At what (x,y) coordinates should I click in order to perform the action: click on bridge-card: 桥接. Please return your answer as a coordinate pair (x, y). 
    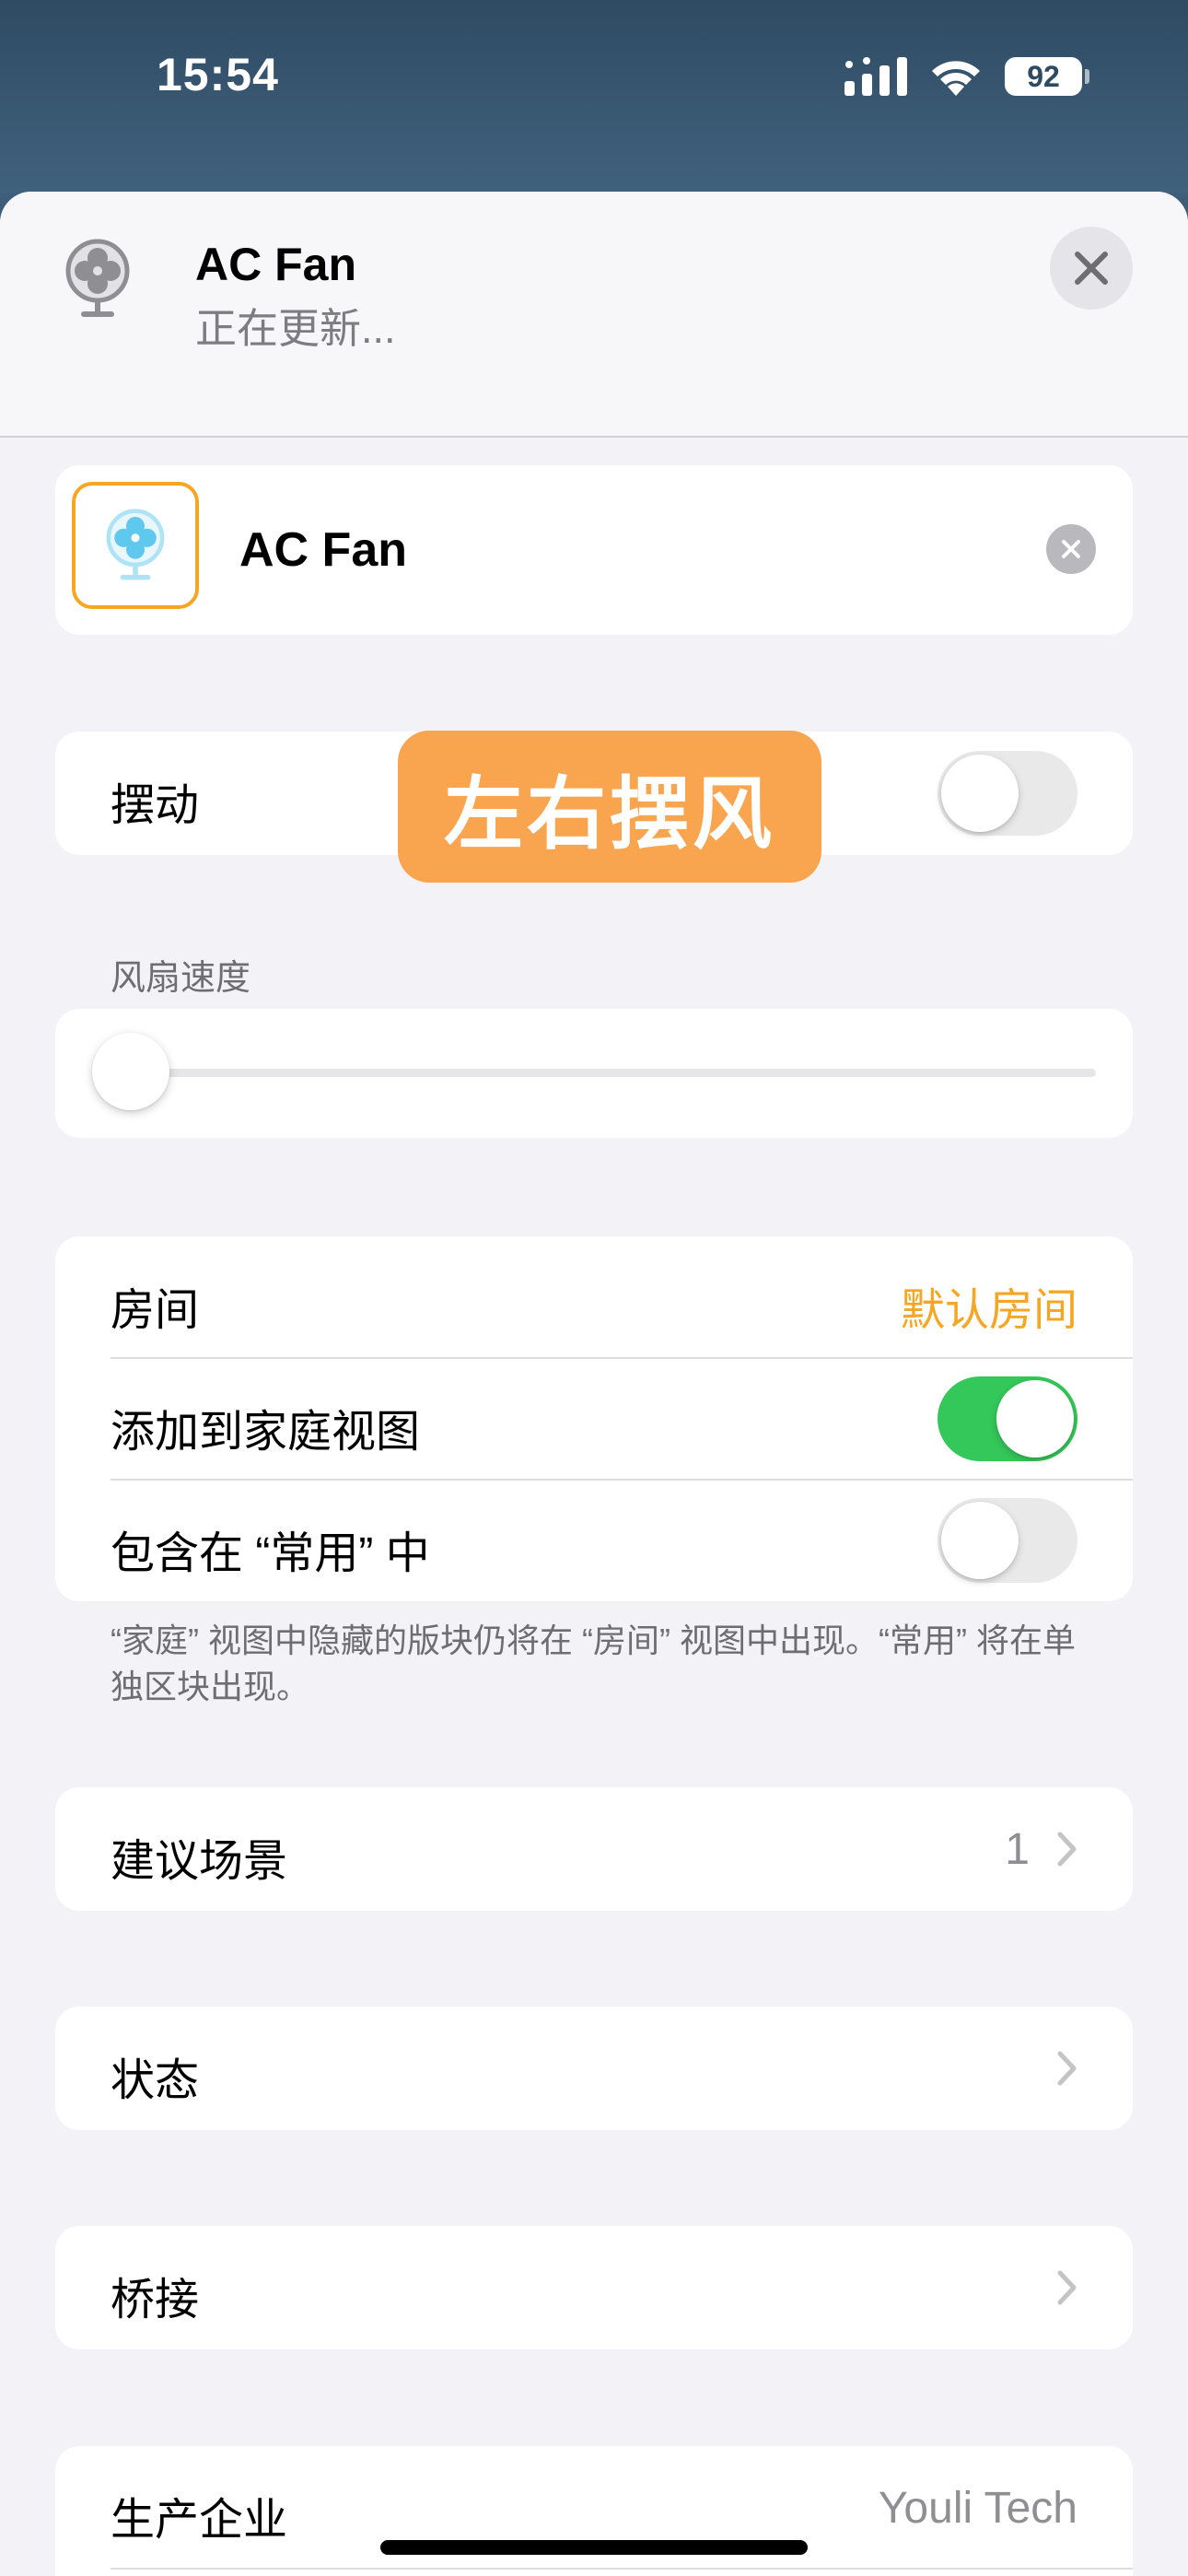
    Looking at the image, I should click on (594, 2287).